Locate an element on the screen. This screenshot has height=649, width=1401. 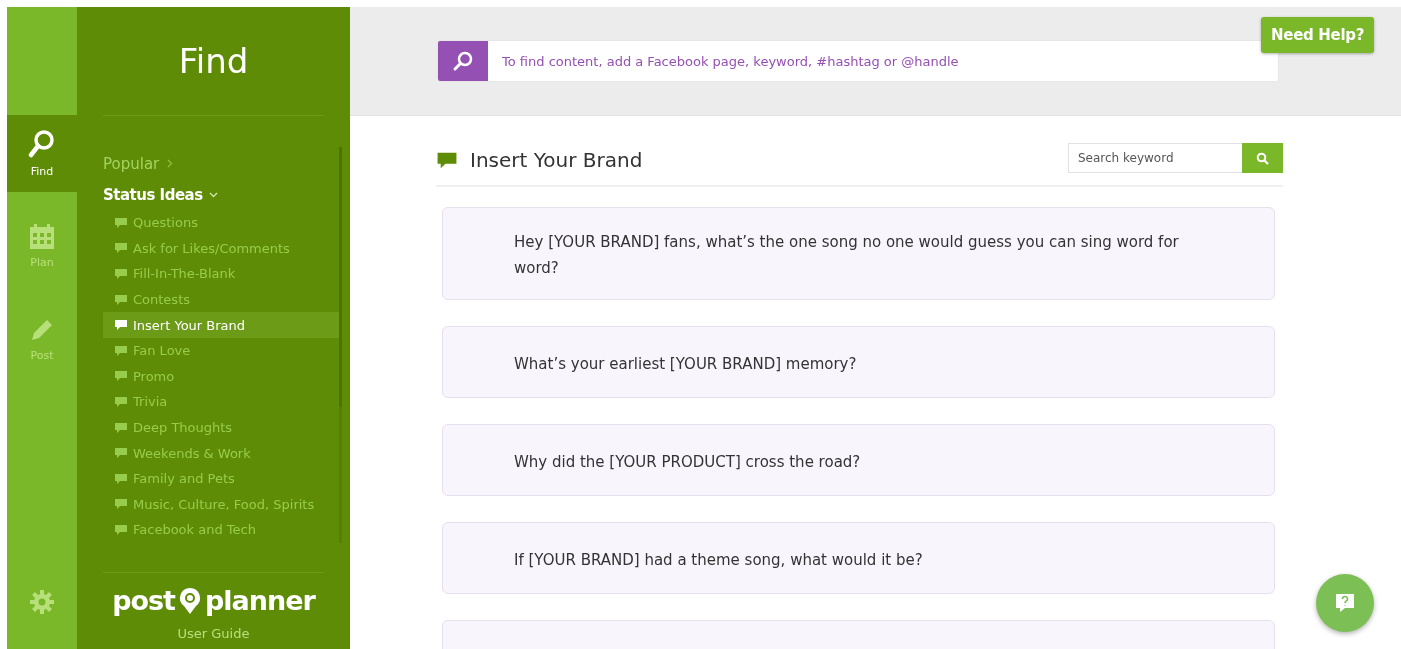
chat-help-button is located at coordinates (1345, 603).